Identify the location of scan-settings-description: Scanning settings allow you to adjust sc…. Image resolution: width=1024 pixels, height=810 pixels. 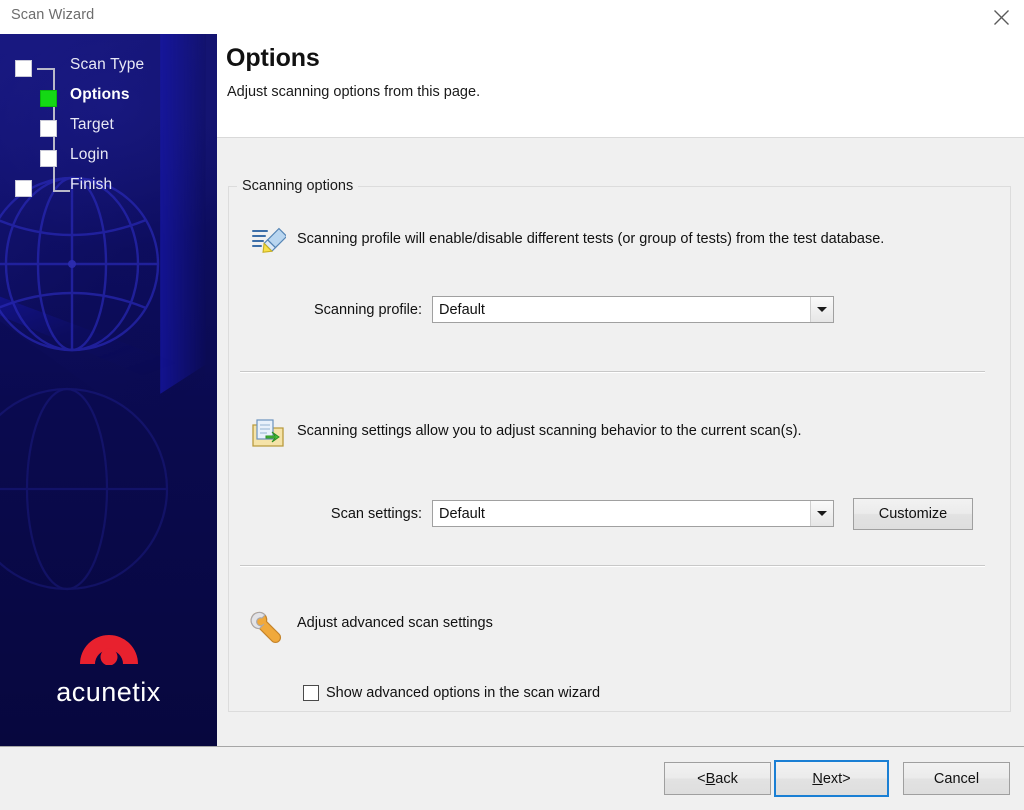
(549, 431).